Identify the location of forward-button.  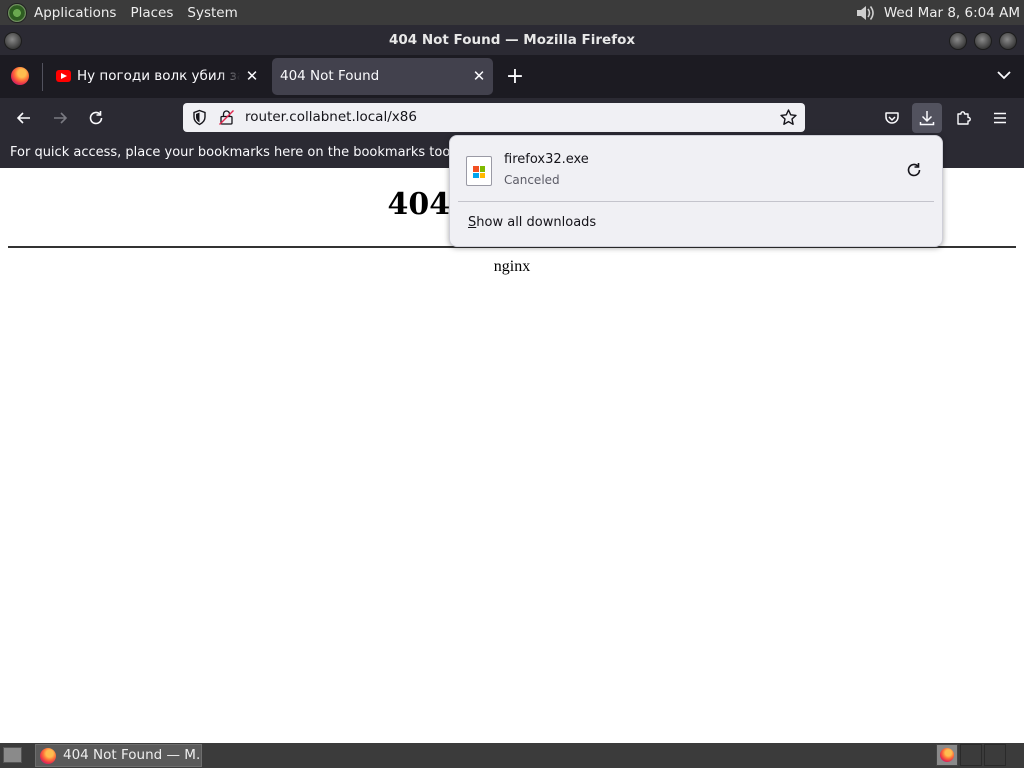
(60, 118).